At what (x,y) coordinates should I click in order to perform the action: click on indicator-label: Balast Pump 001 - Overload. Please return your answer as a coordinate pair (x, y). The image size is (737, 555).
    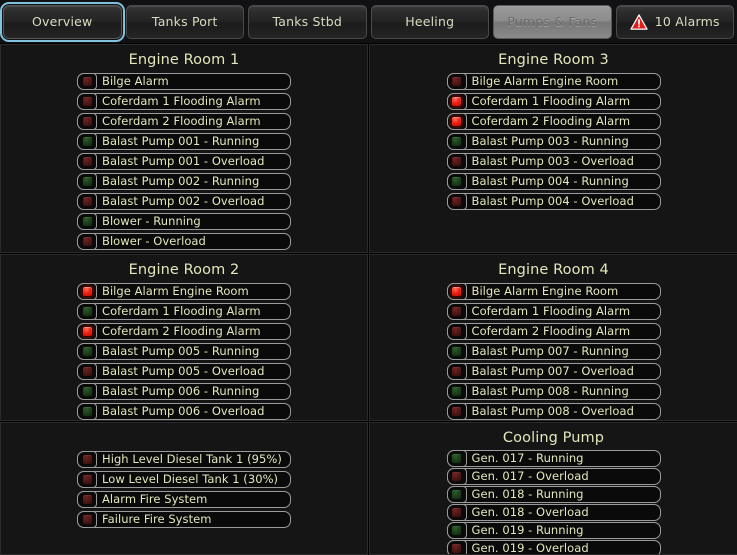
    Looking at the image, I should click on (183, 161).